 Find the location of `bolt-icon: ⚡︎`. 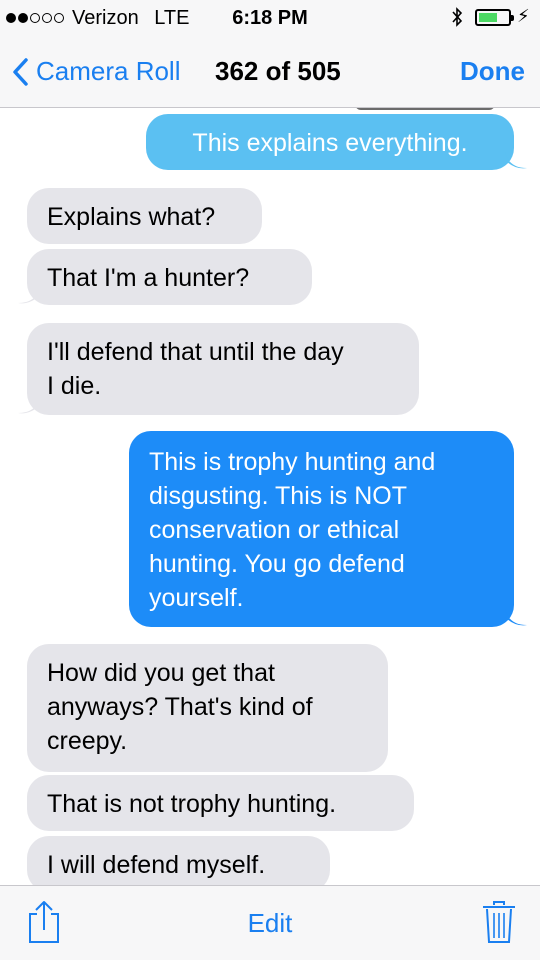

bolt-icon: ⚡︎ is located at coordinates (523, 16).